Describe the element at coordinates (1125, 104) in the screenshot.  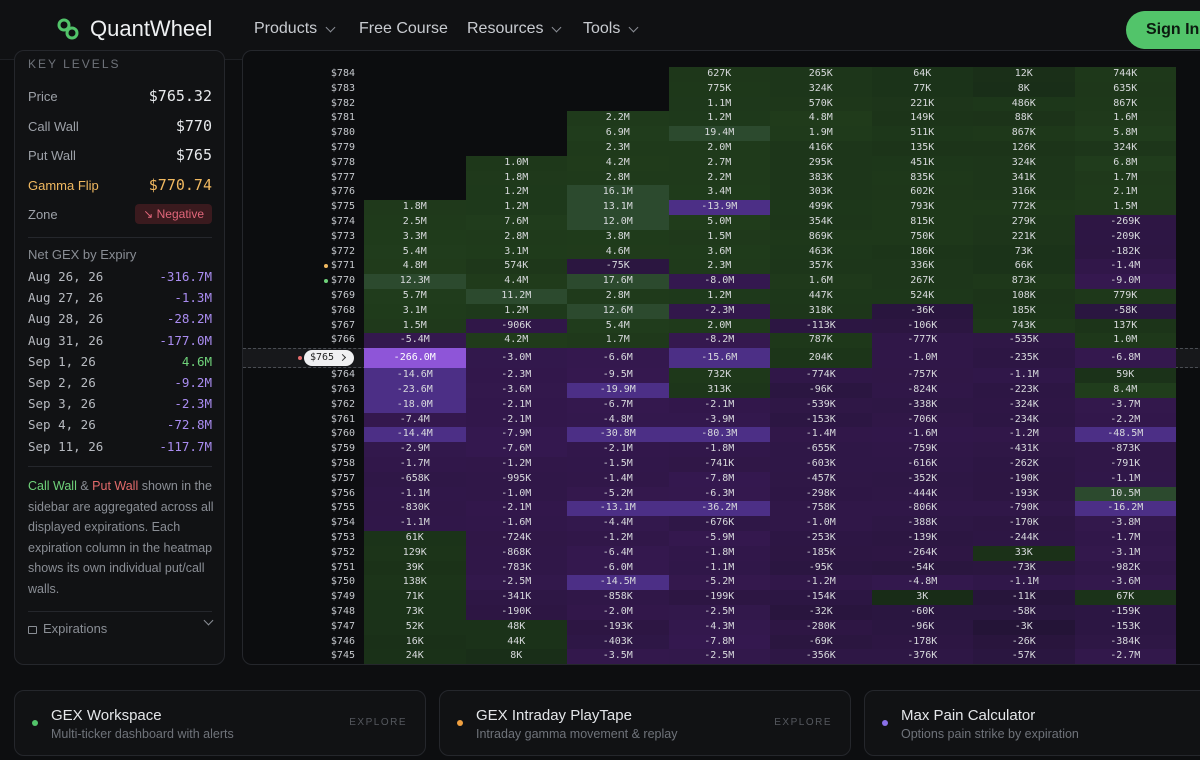
I see `gex-cell: 867K` at that location.